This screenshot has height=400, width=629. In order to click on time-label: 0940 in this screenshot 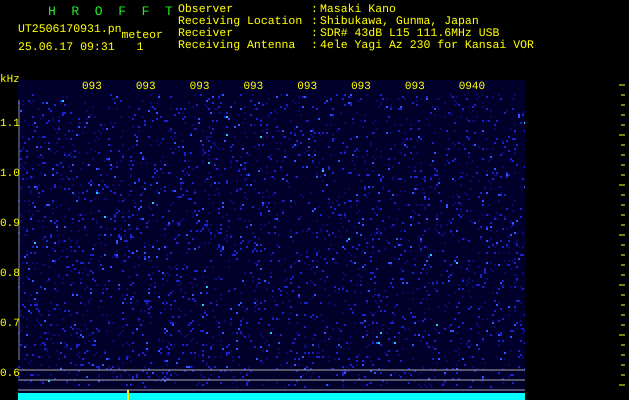, I will do `click(472, 87)`.